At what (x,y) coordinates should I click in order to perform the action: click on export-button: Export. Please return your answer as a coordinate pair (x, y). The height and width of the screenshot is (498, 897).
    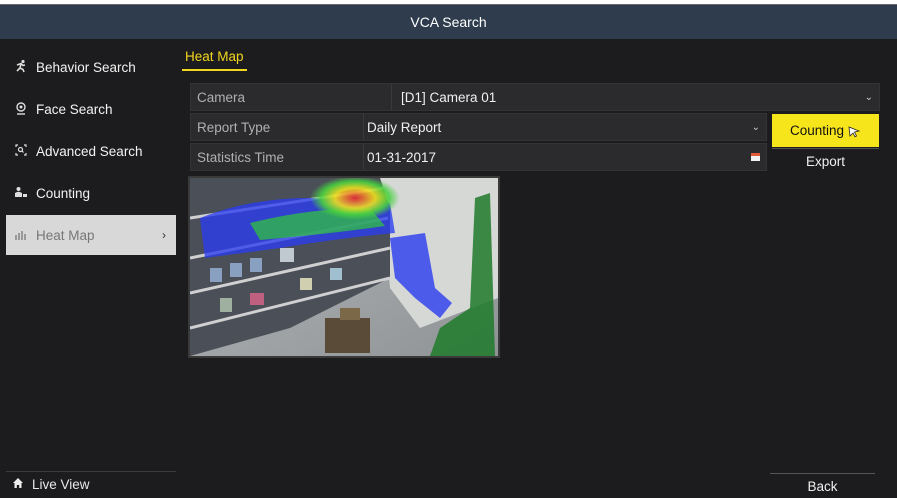
    Looking at the image, I should click on (825, 161).